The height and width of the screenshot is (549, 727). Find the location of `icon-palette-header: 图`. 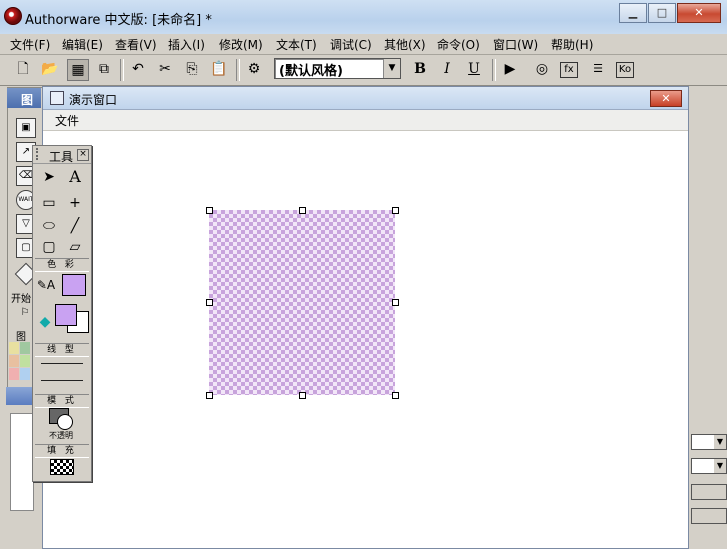

icon-palette-header: 图 is located at coordinates (24, 98).